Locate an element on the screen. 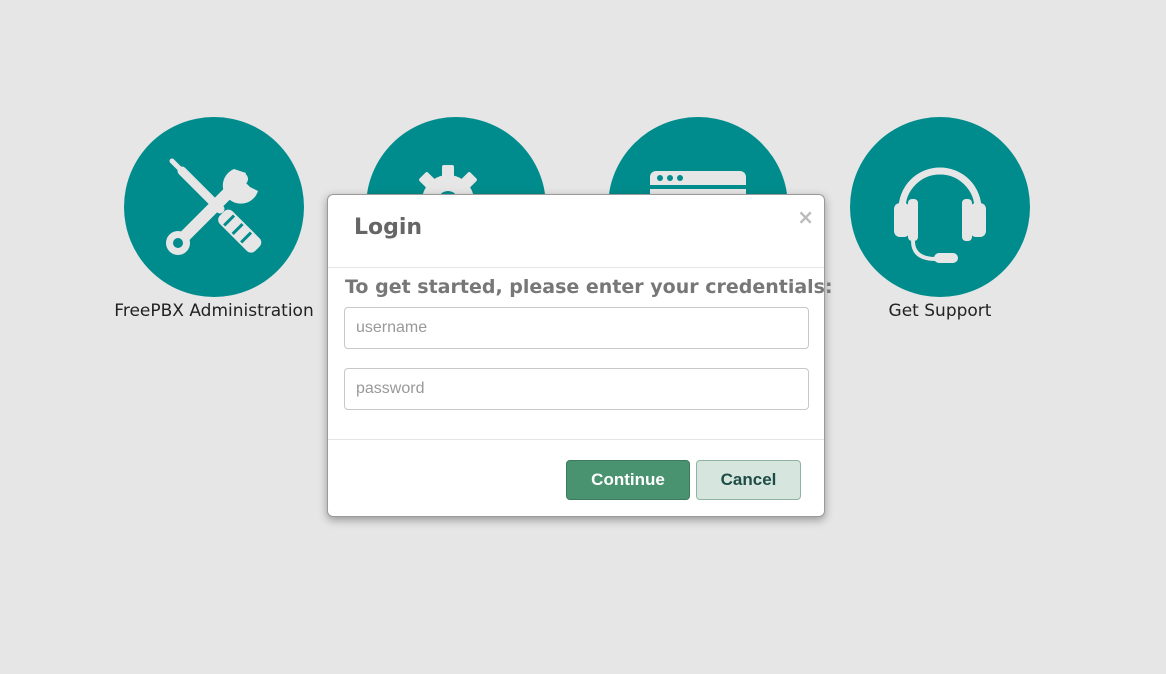 The height and width of the screenshot is (674, 1166). modal-footer: Continue Cancel is located at coordinates (576, 479).